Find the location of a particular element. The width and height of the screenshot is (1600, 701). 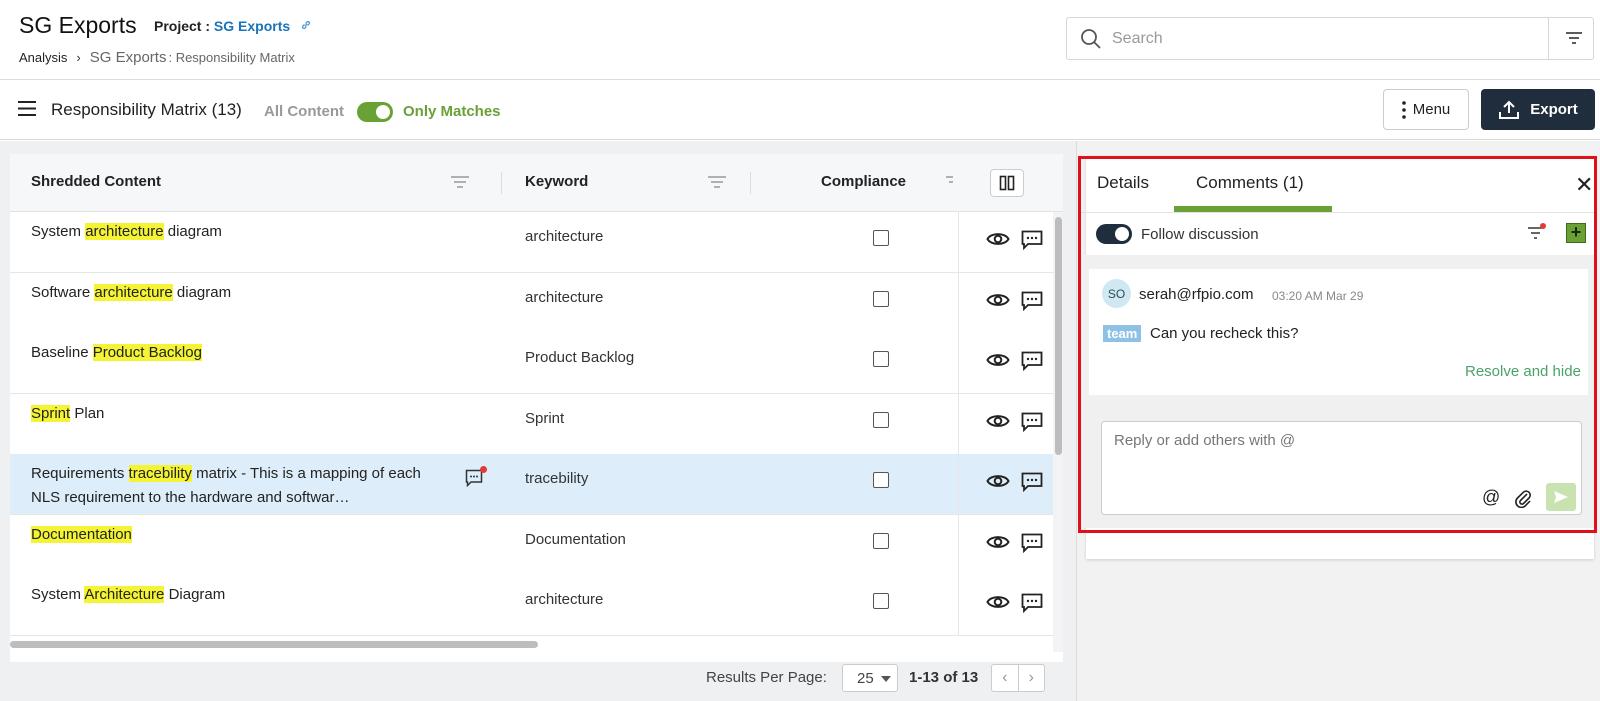

horizontal-scrollbar-thumb is located at coordinates (274, 644).